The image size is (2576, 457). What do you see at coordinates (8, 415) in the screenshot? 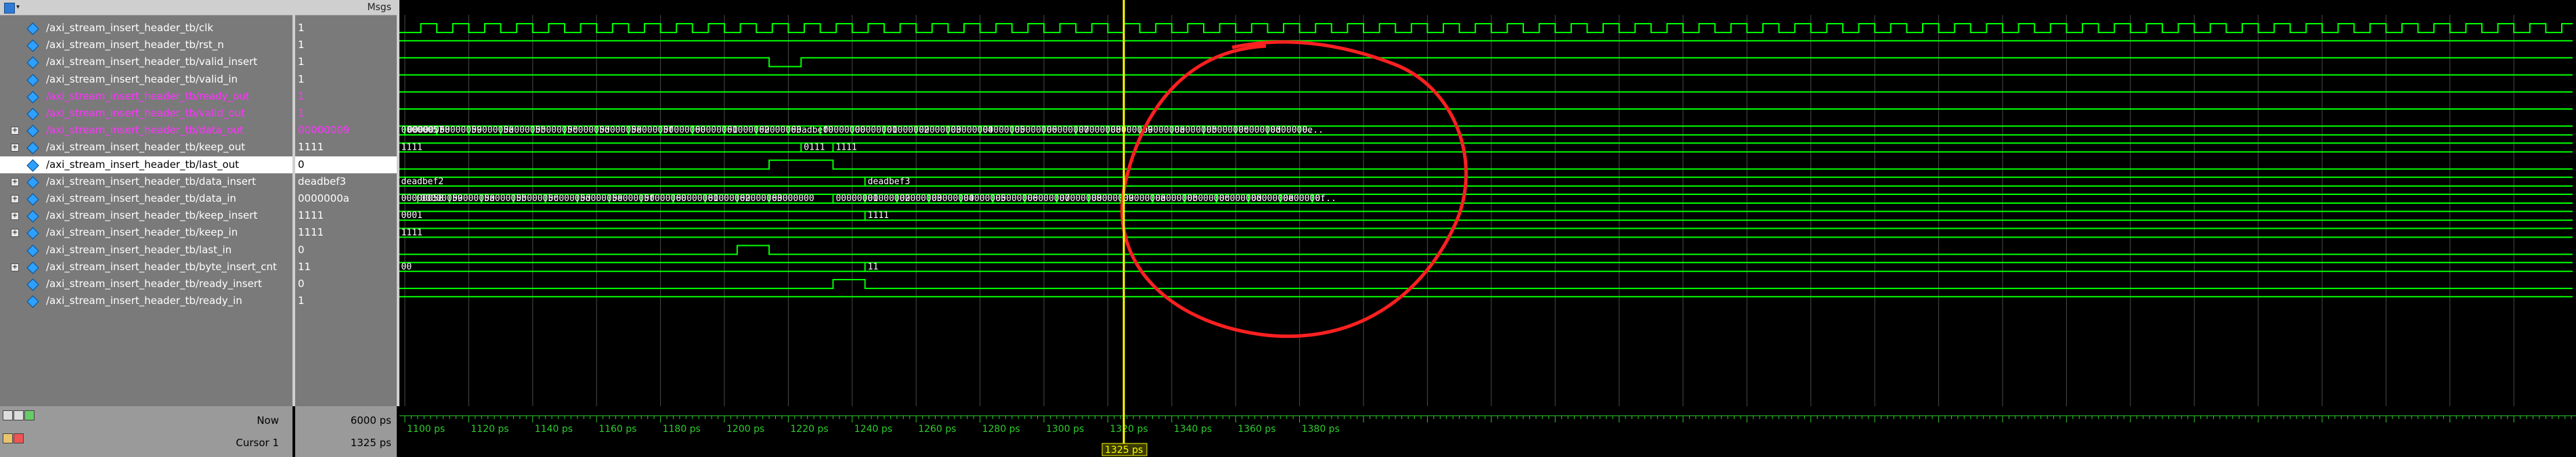
I see `zoom-icon` at bounding box center [8, 415].